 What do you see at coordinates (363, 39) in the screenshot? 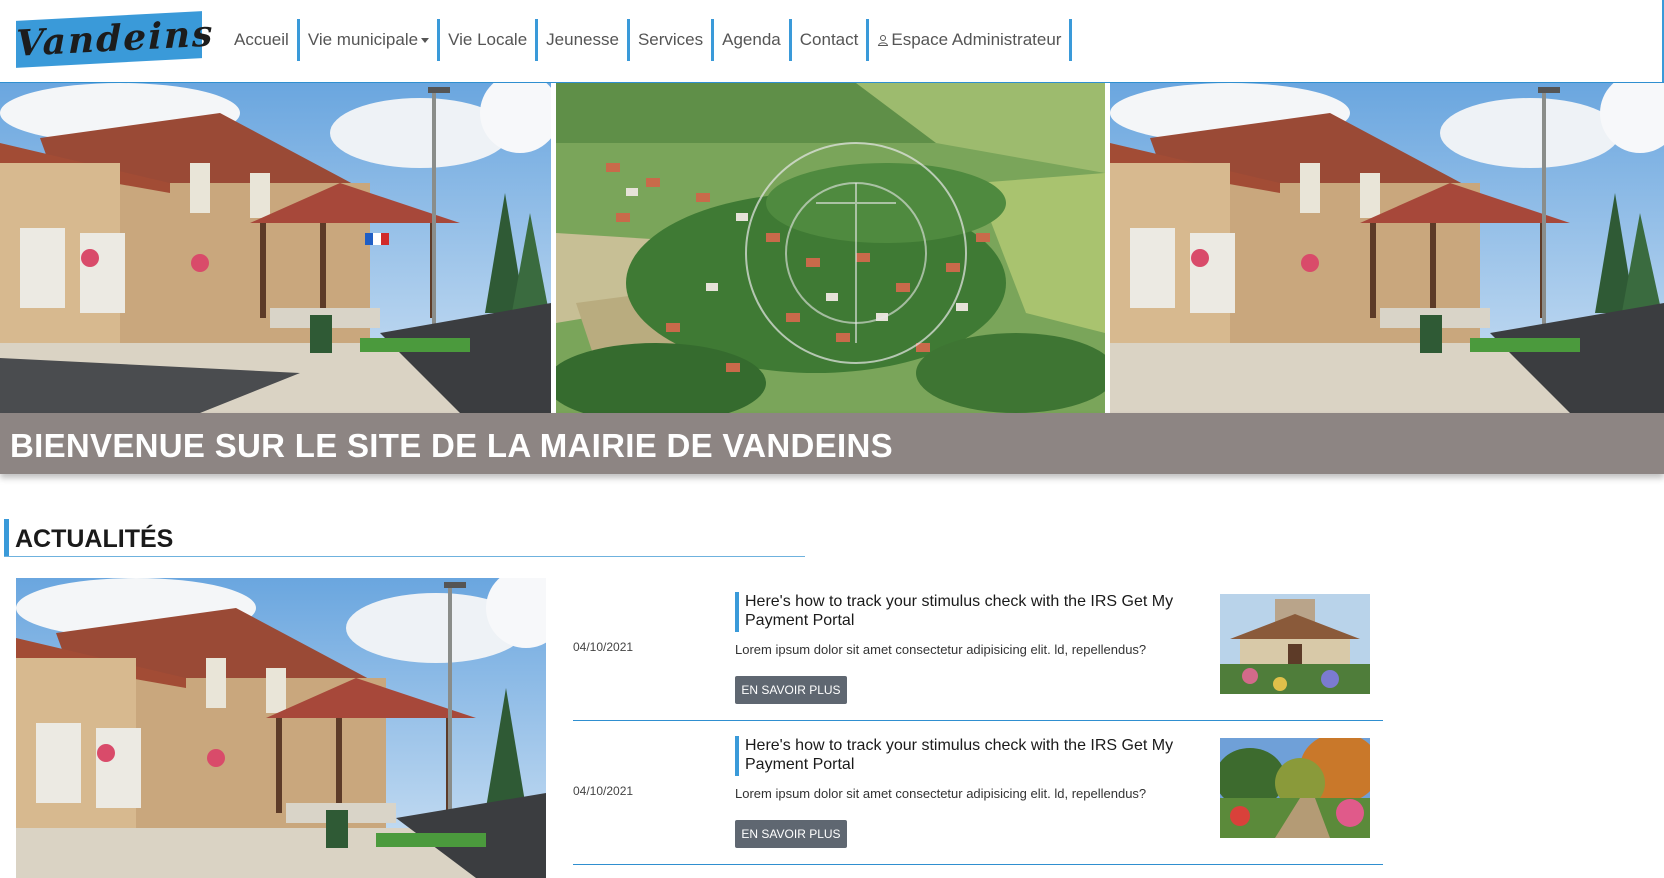
I see `nav-label: Vie municipale` at bounding box center [363, 39].